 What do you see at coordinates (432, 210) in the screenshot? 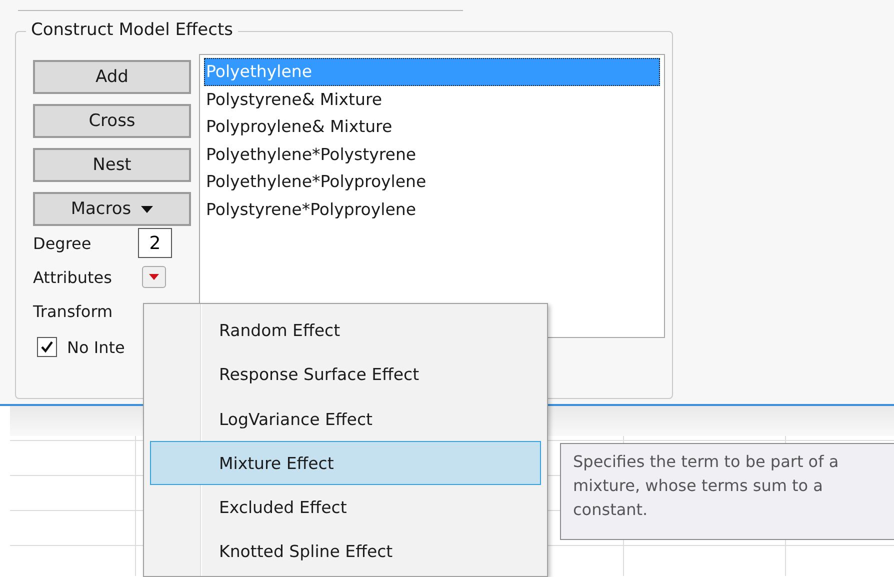
I see `list-item: Polystyrene*Polyproylene` at bounding box center [432, 210].